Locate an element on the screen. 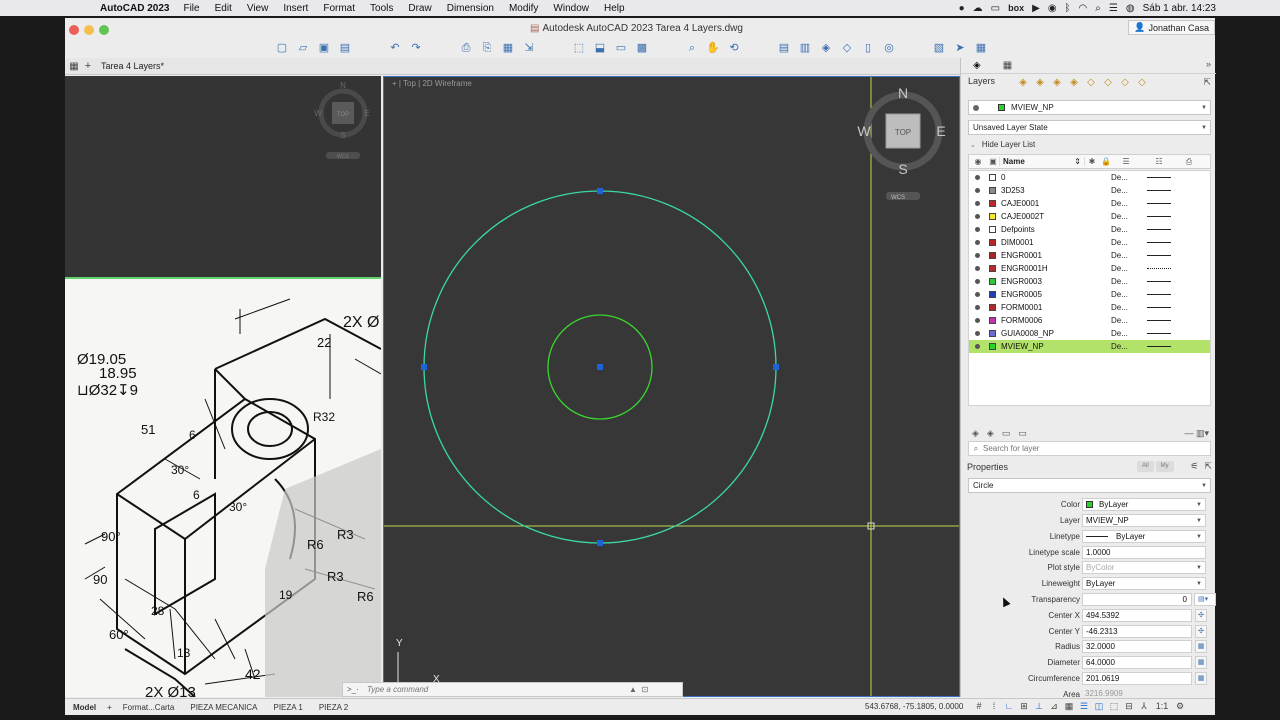 This screenshot has height=720, width=1280. prop-color-dropdown: ByLayer ▼ is located at coordinates (1144, 504).